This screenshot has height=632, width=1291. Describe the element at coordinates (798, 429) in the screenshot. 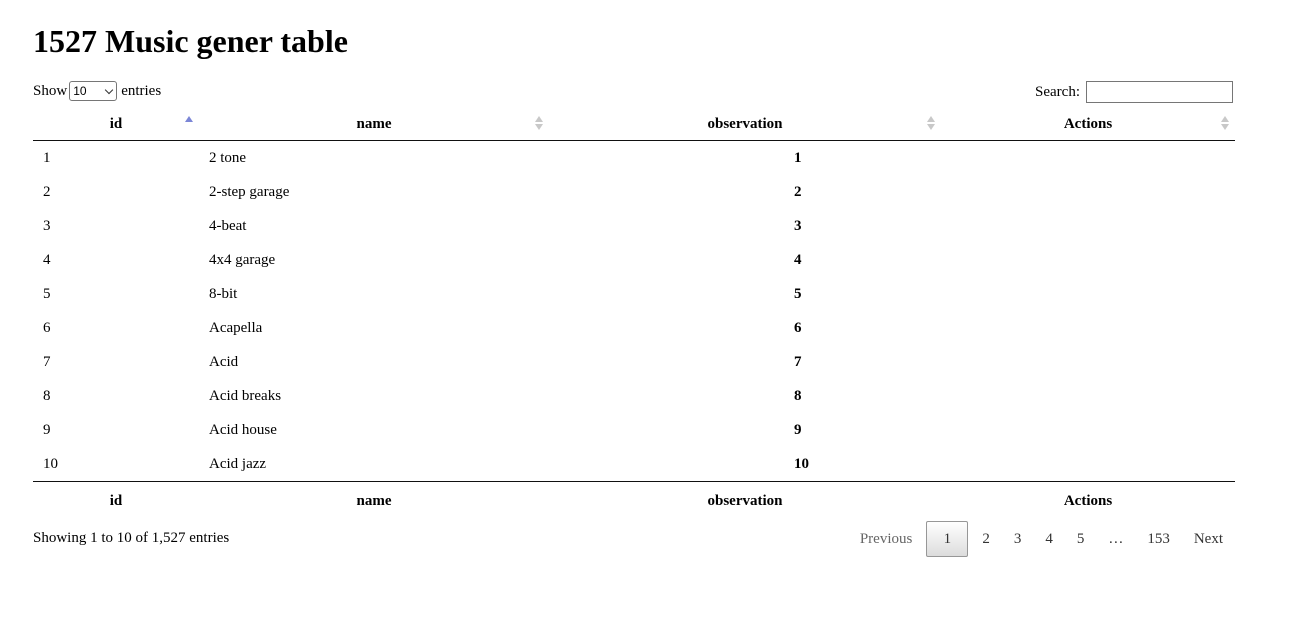

I see `cell-observation: 9` at that location.